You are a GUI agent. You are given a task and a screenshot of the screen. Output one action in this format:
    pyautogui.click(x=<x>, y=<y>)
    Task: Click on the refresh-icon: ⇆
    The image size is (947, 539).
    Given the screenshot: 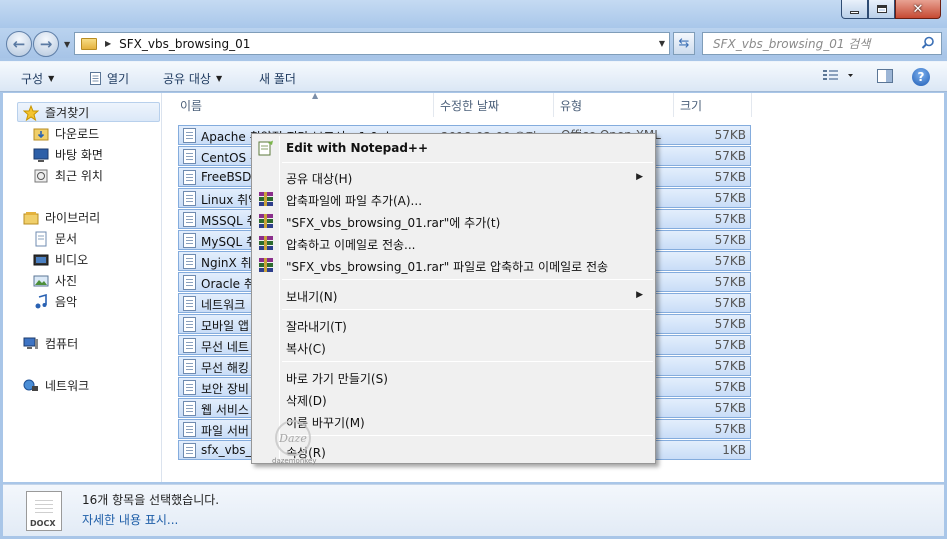 What is the action you would take?
    pyautogui.click(x=684, y=43)
    